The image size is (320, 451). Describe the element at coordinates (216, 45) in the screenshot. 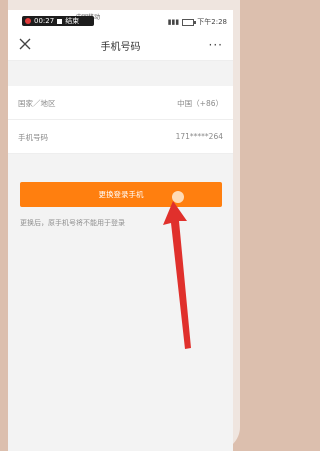

I see `more-icon: ···` at that location.